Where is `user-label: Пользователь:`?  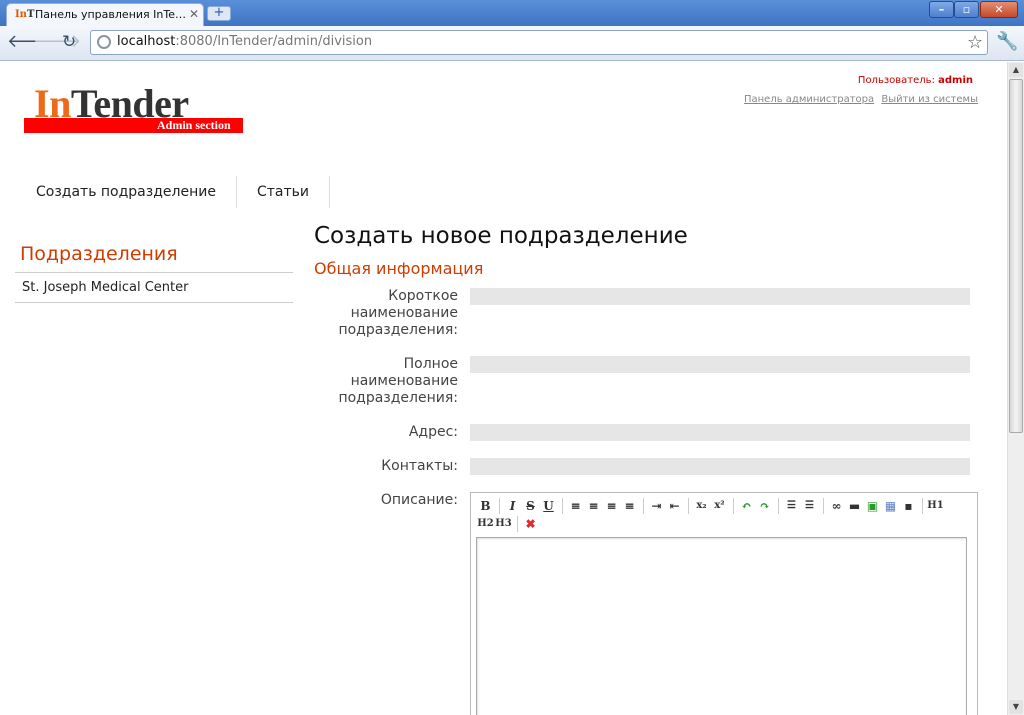
user-label: Пользователь: is located at coordinates (896, 80).